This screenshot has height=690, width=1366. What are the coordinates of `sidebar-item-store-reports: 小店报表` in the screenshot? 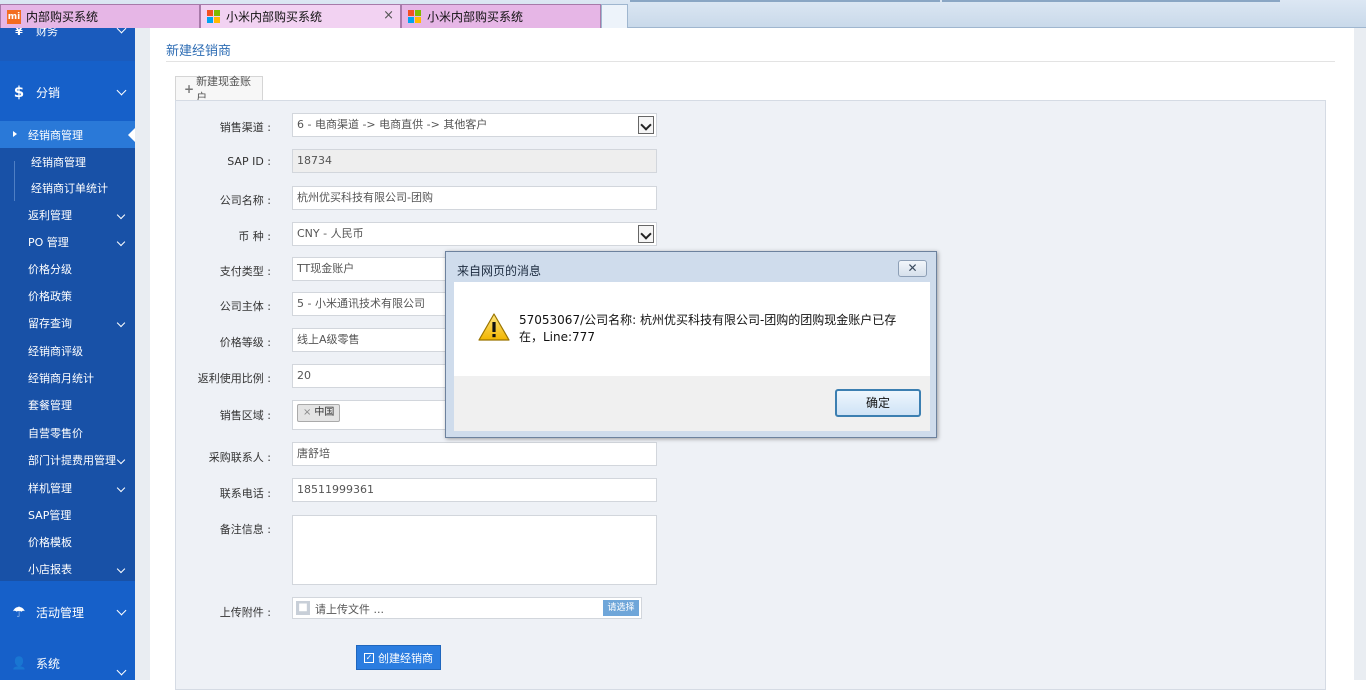 It's located at (67, 568).